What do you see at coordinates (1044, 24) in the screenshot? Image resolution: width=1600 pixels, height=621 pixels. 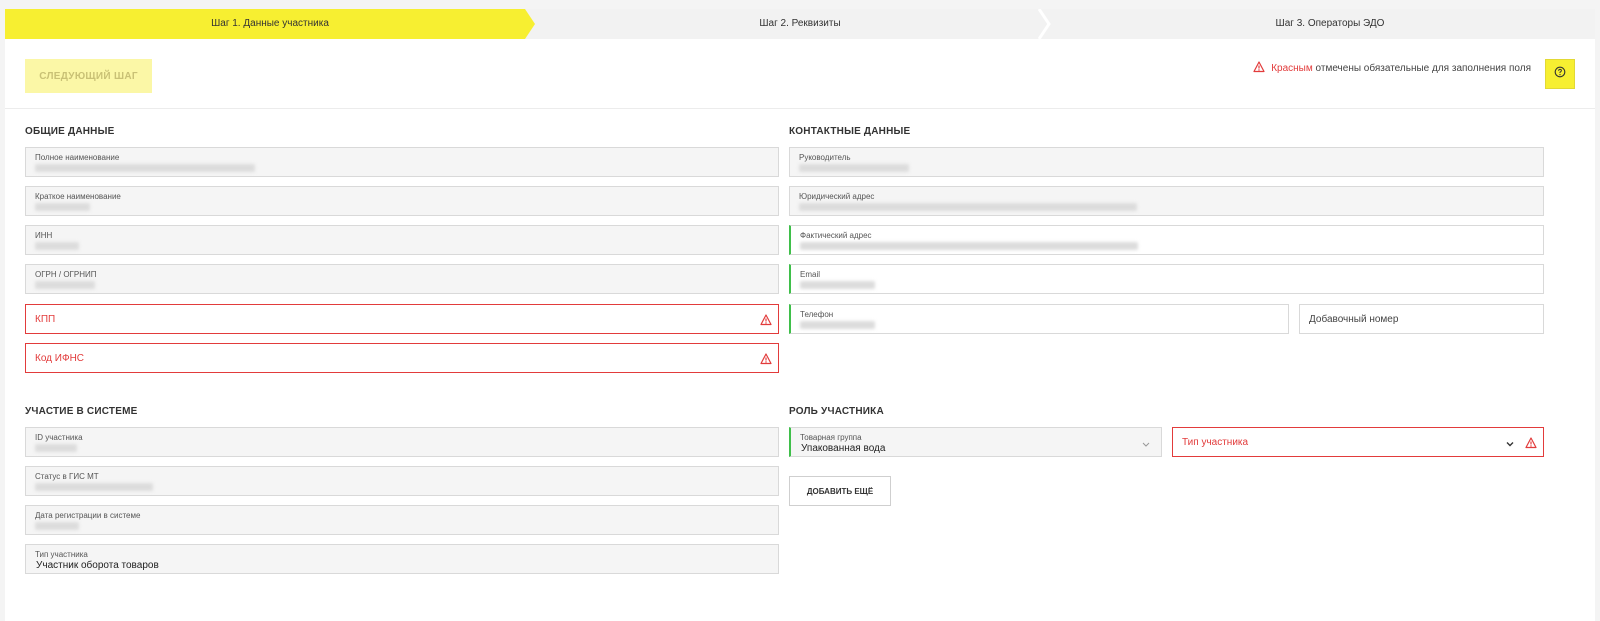 I see `step-separator-icon` at bounding box center [1044, 24].